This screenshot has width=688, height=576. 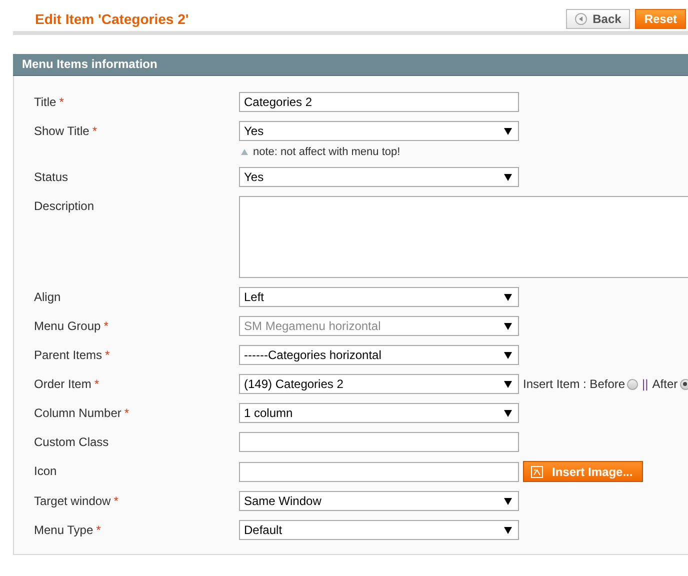 What do you see at coordinates (463, 237) in the screenshot?
I see `description-textarea` at bounding box center [463, 237].